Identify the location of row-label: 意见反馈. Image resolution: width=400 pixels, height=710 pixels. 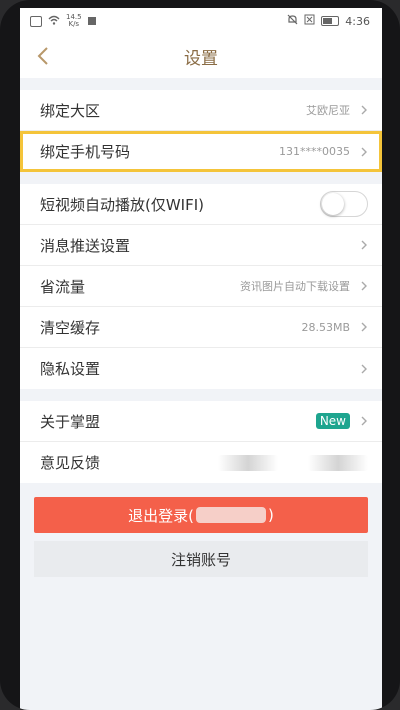
(70, 463).